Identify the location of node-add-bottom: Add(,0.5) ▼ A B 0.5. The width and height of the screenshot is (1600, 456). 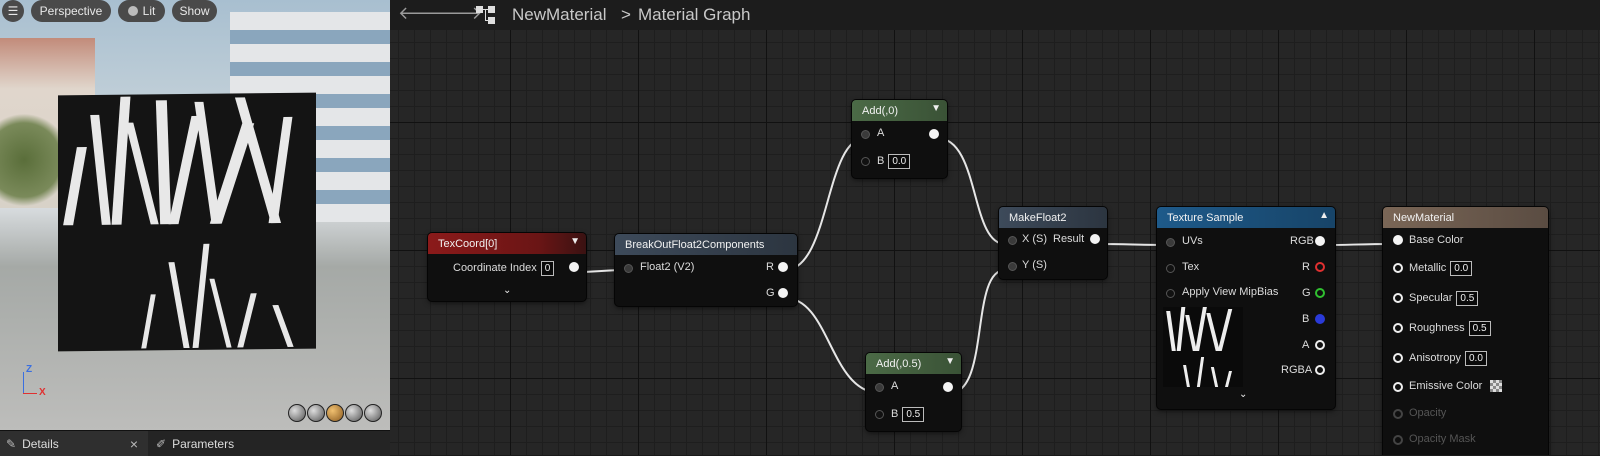
(913, 392).